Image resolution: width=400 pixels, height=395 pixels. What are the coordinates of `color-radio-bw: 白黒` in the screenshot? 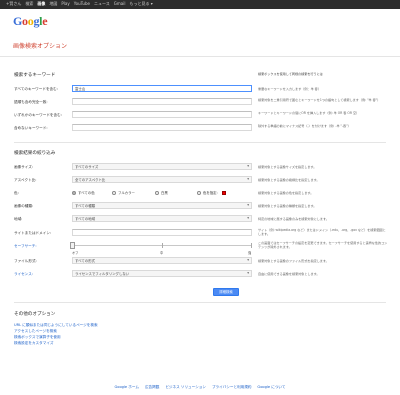 It's located at (176, 192).